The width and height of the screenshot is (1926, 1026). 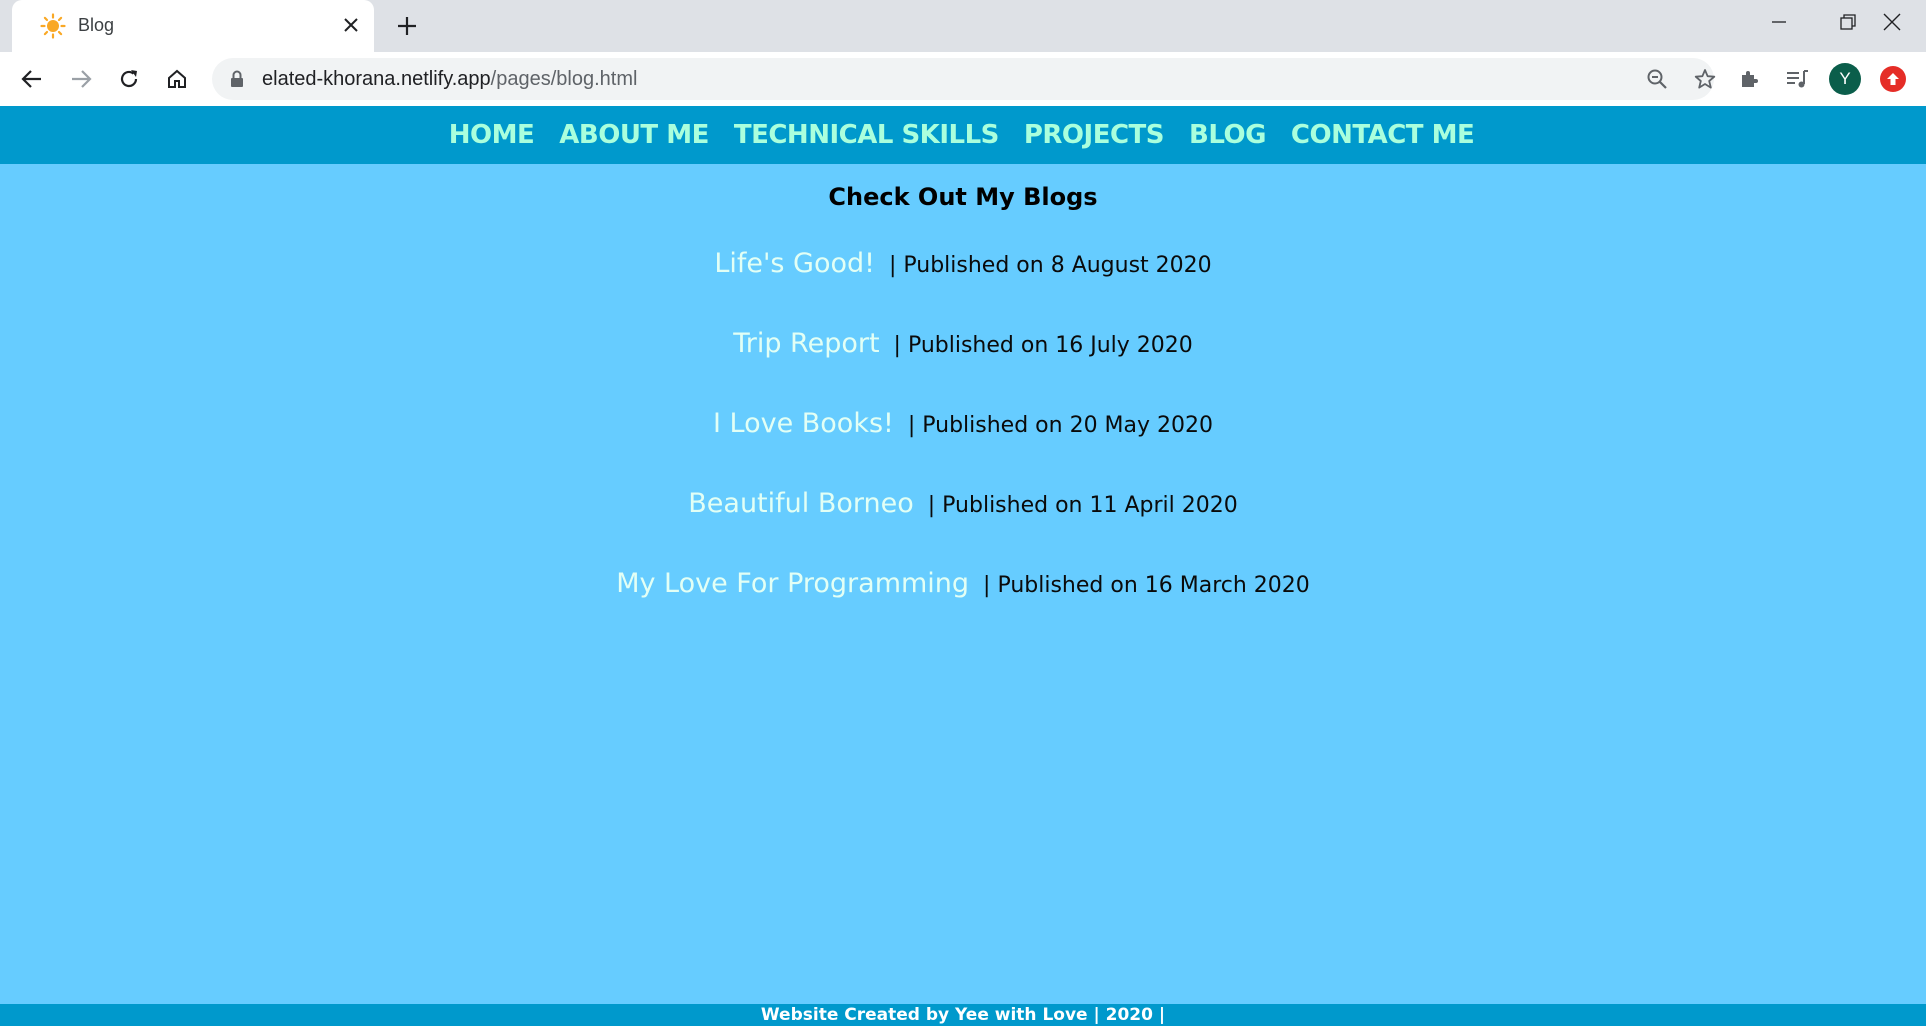 I want to click on profile-avatar: Y, so click(x=1845, y=79).